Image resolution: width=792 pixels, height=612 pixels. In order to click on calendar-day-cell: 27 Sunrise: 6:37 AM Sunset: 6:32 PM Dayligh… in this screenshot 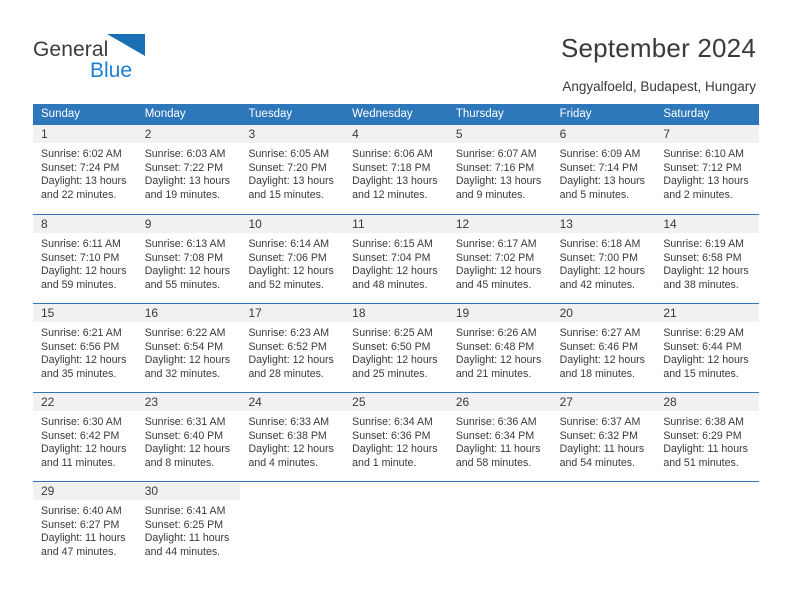, I will do `click(603, 437)`.